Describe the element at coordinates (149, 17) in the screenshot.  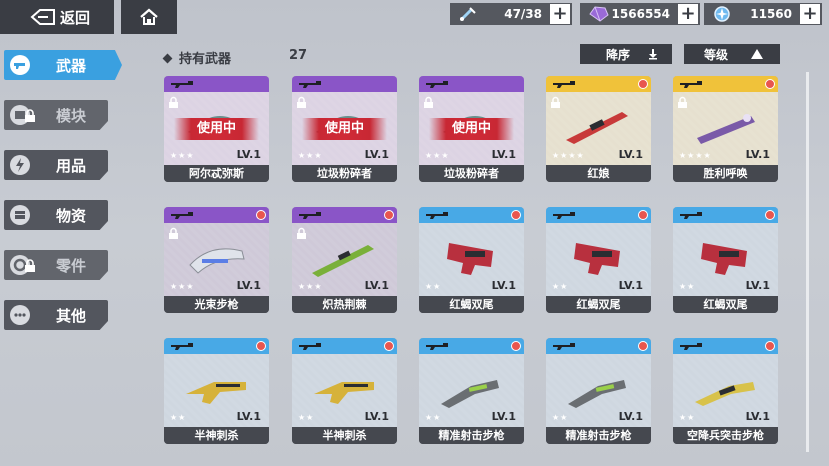
I see `home-button` at that location.